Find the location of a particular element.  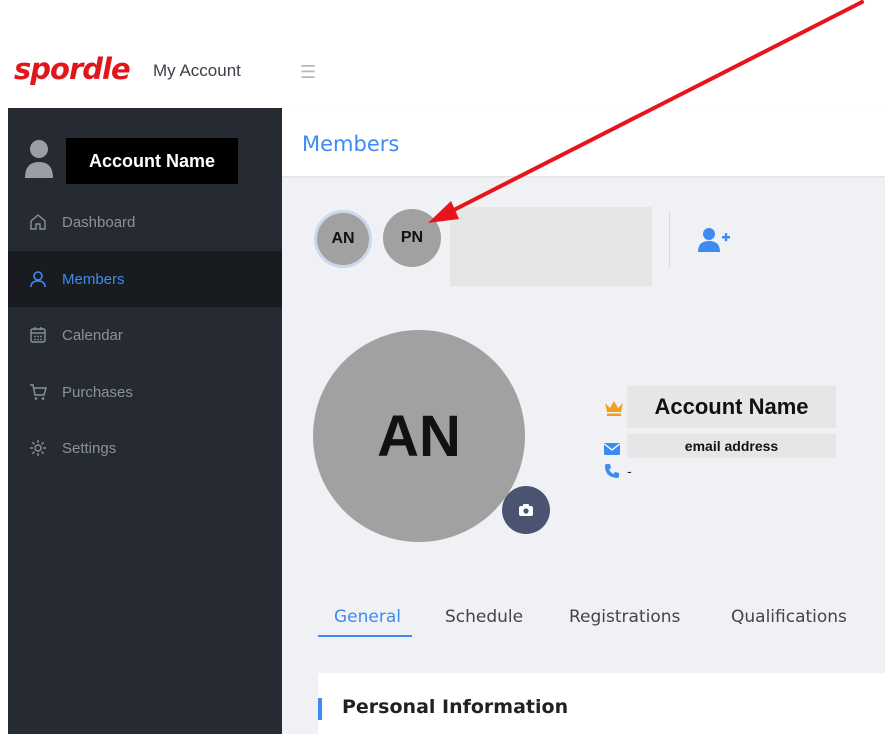

spordle-logo: spordle is located at coordinates (72, 69).